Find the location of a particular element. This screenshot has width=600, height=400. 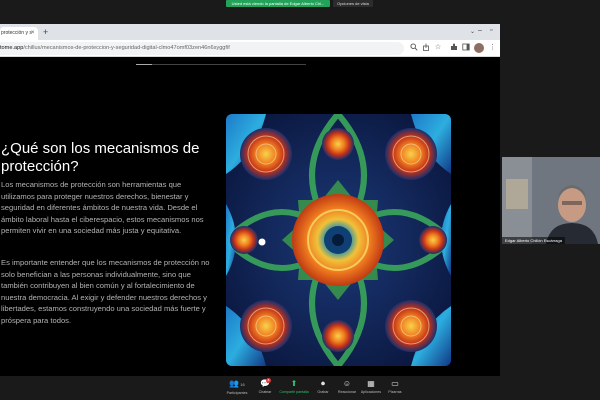

slide-heading: ¿Qué son los mecanismos de protección? is located at coordinates (100, 157).